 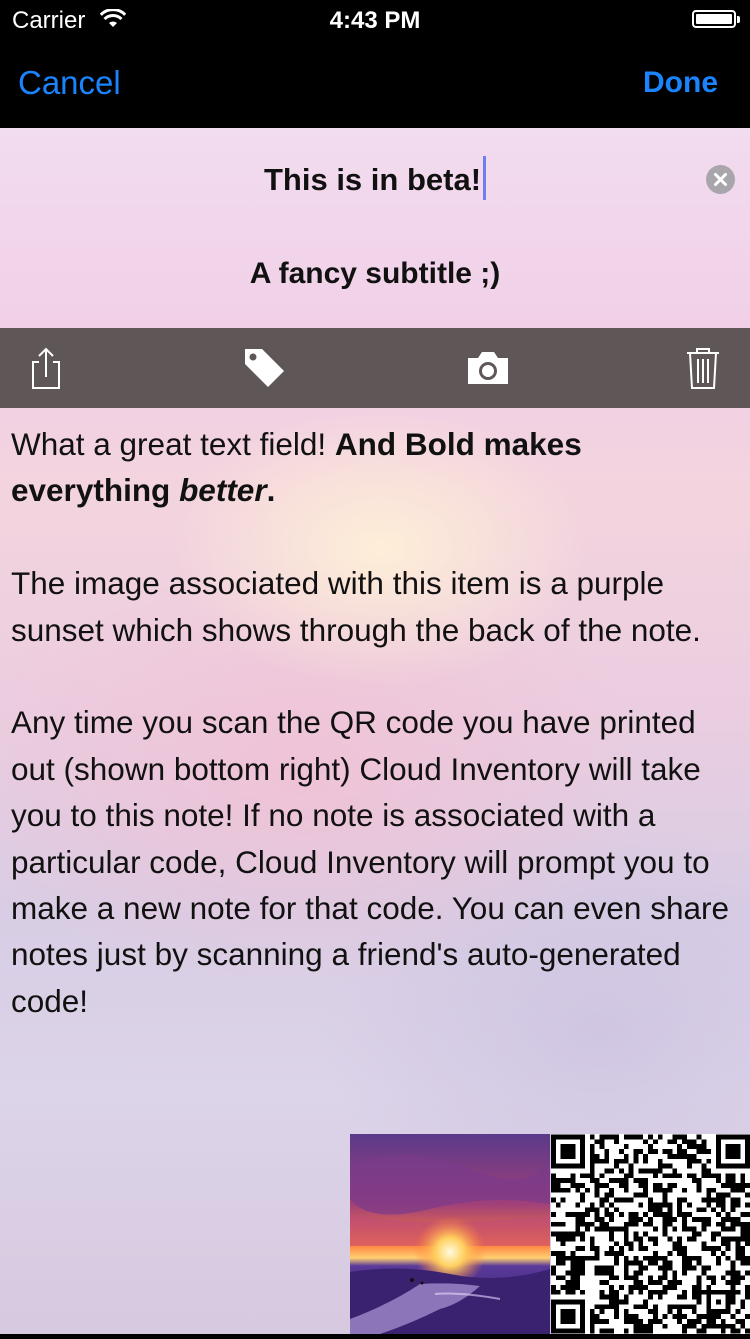 I want to click on text-caret, so click(x=485, y=178).